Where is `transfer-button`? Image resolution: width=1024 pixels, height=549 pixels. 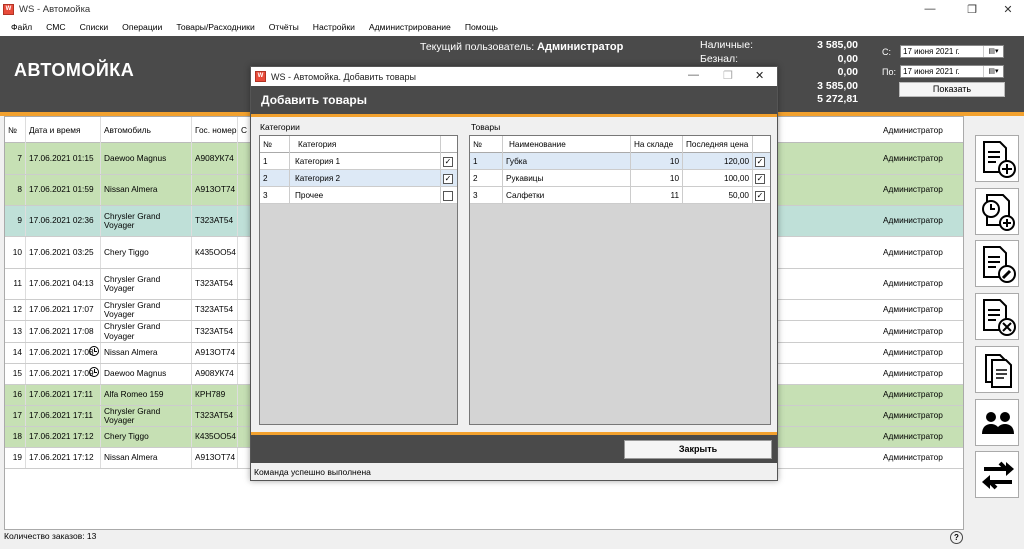 transfer-button is located at coordinates (997, 474).